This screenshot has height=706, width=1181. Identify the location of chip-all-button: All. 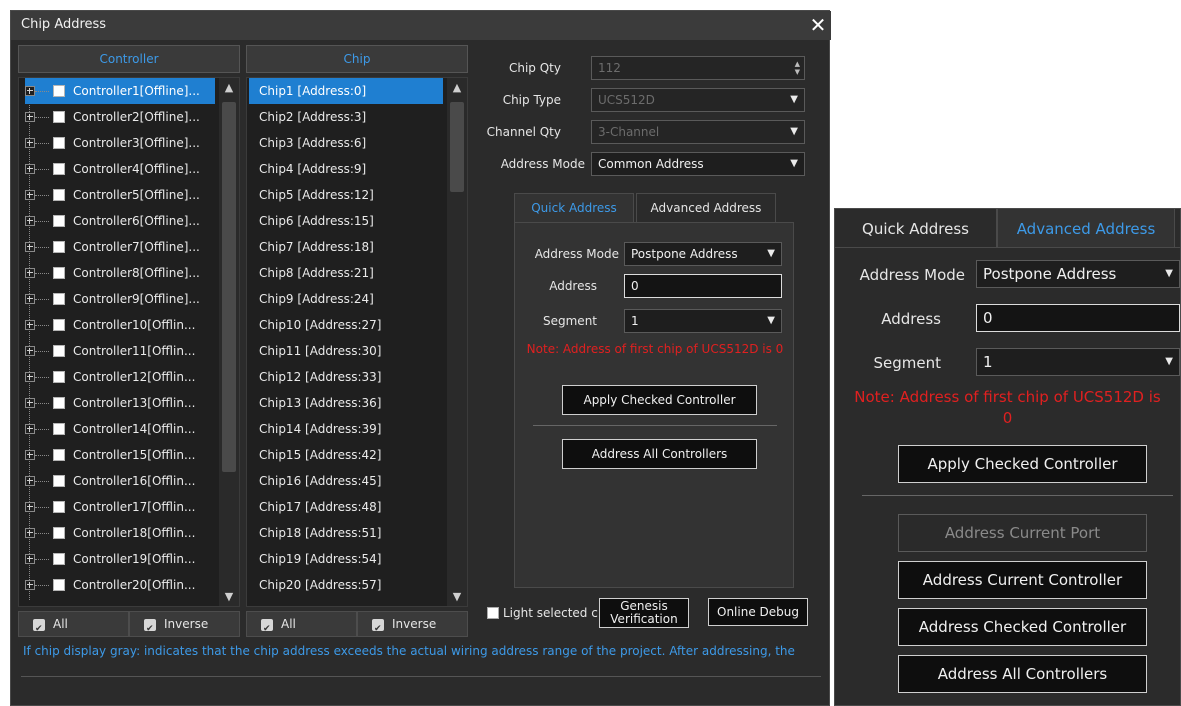
(301, 626).